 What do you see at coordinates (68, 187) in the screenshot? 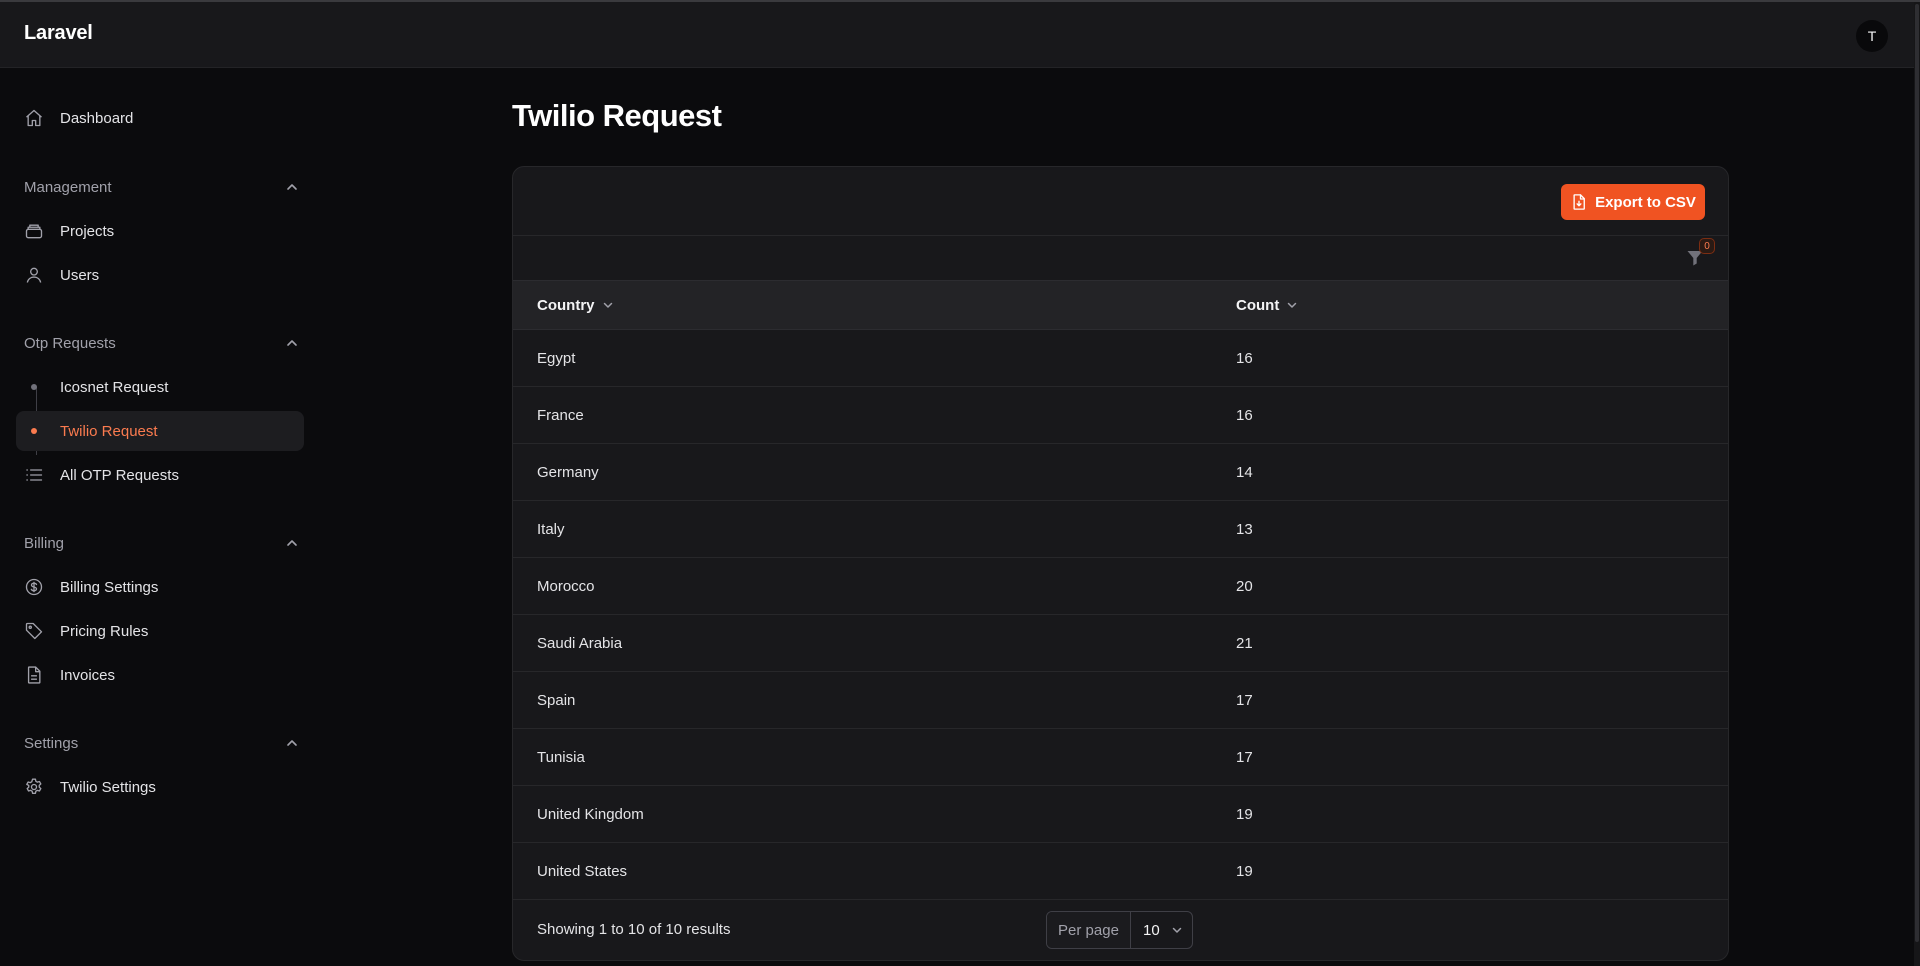
I see `group-label-text: Management` at bounding box center [68, 187].